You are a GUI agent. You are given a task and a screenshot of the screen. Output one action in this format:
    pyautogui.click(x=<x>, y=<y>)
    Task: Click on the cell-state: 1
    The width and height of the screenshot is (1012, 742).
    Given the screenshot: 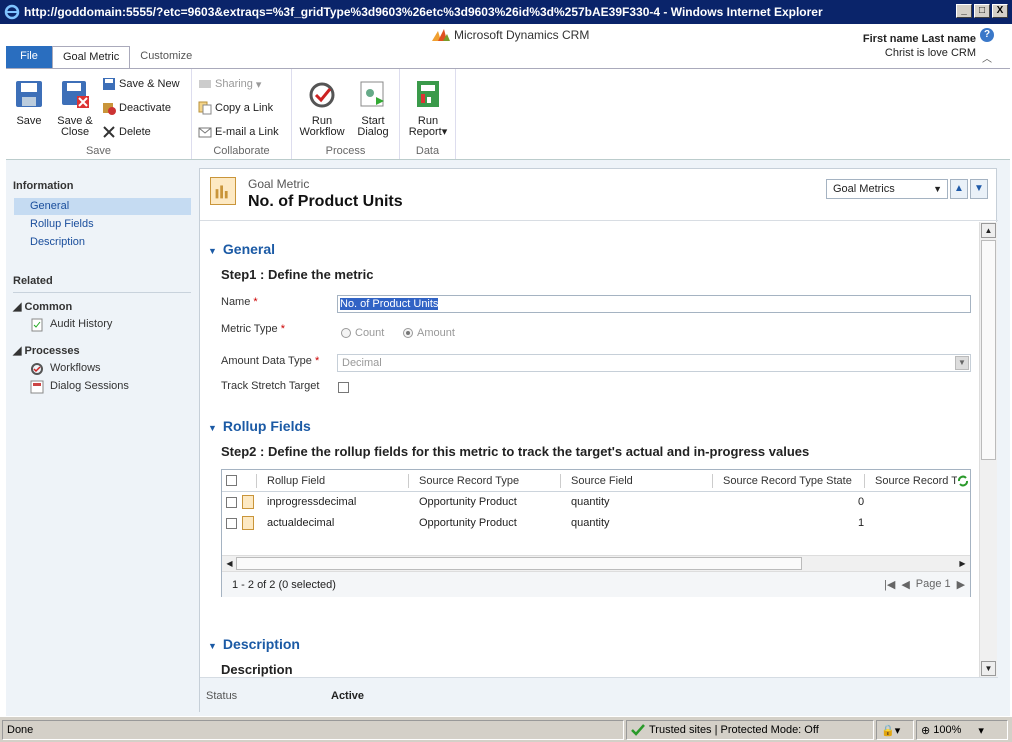 What is the action you would take?
    pyautogui.click(x=861, y=523)
    